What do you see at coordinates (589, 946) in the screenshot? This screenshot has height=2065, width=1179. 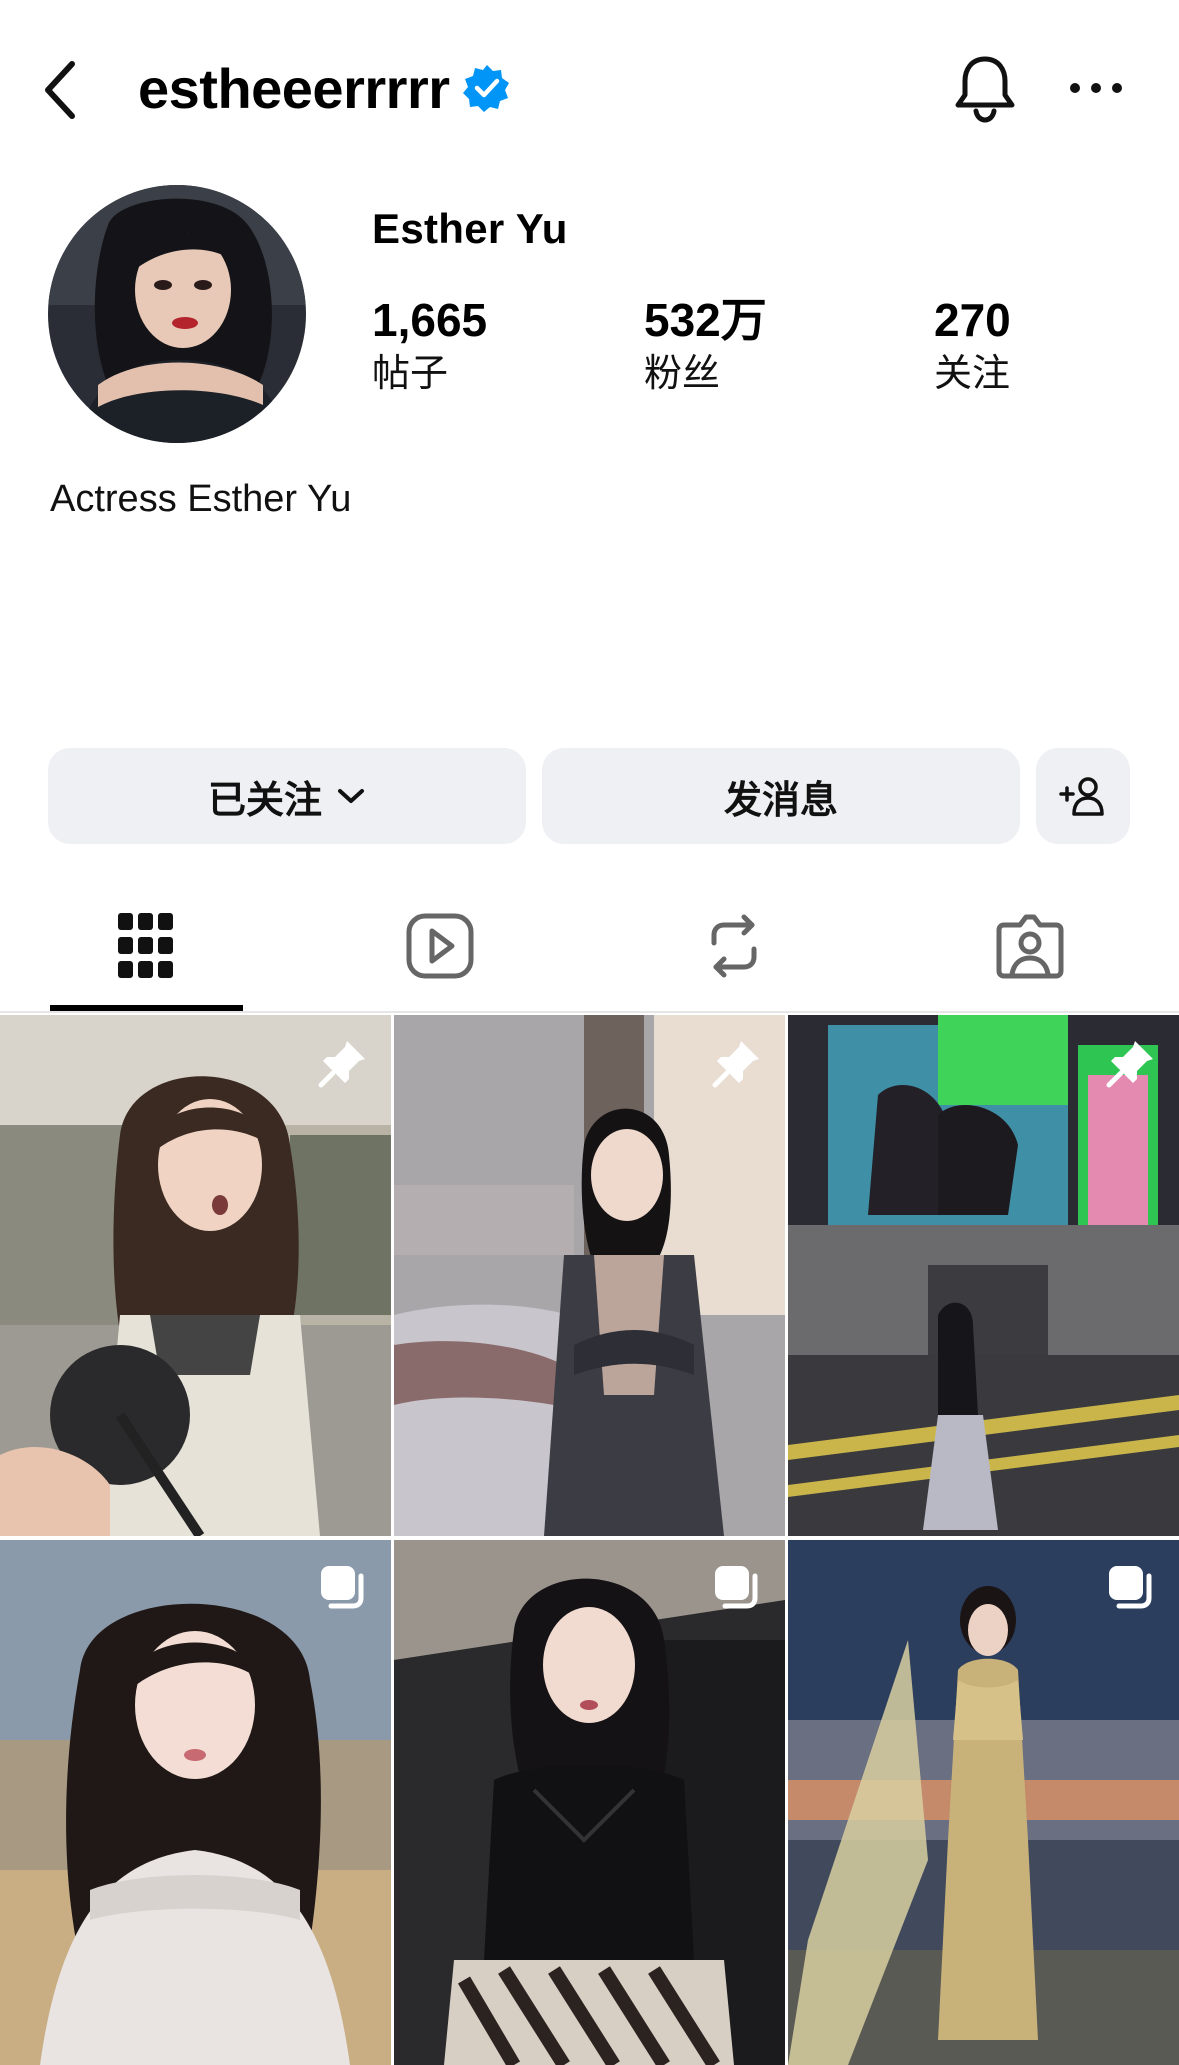 I see `profile-tabs` at bounding box center [589, 946].